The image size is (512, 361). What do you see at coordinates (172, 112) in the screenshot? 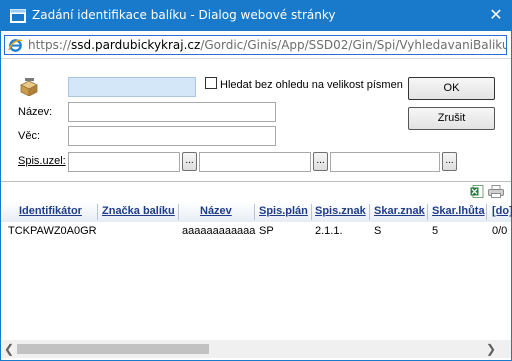
I see `name-input` at bounding box center [172, 112].